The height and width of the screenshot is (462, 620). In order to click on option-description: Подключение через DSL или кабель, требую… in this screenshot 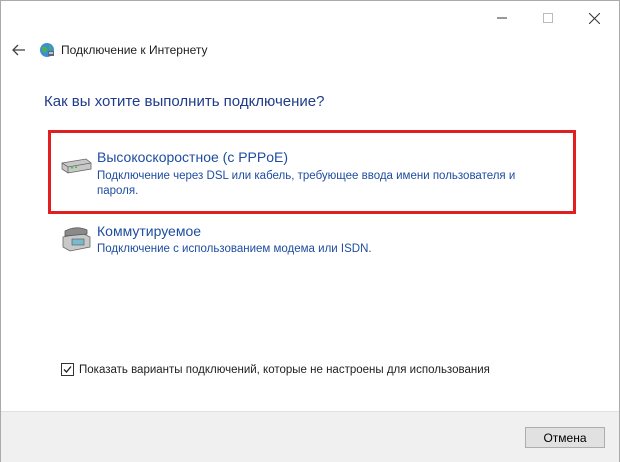, I will do `click(306, 183)`.